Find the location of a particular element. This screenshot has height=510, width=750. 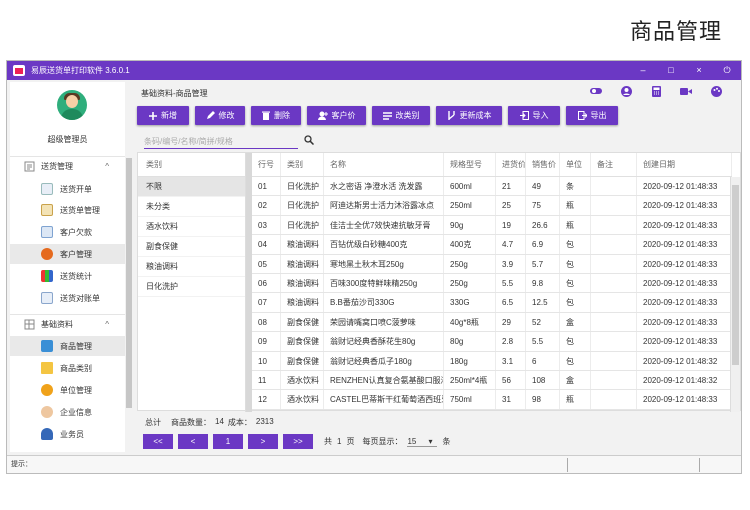

customer-price-button: 客户价 is located at coordinates (336, 115).